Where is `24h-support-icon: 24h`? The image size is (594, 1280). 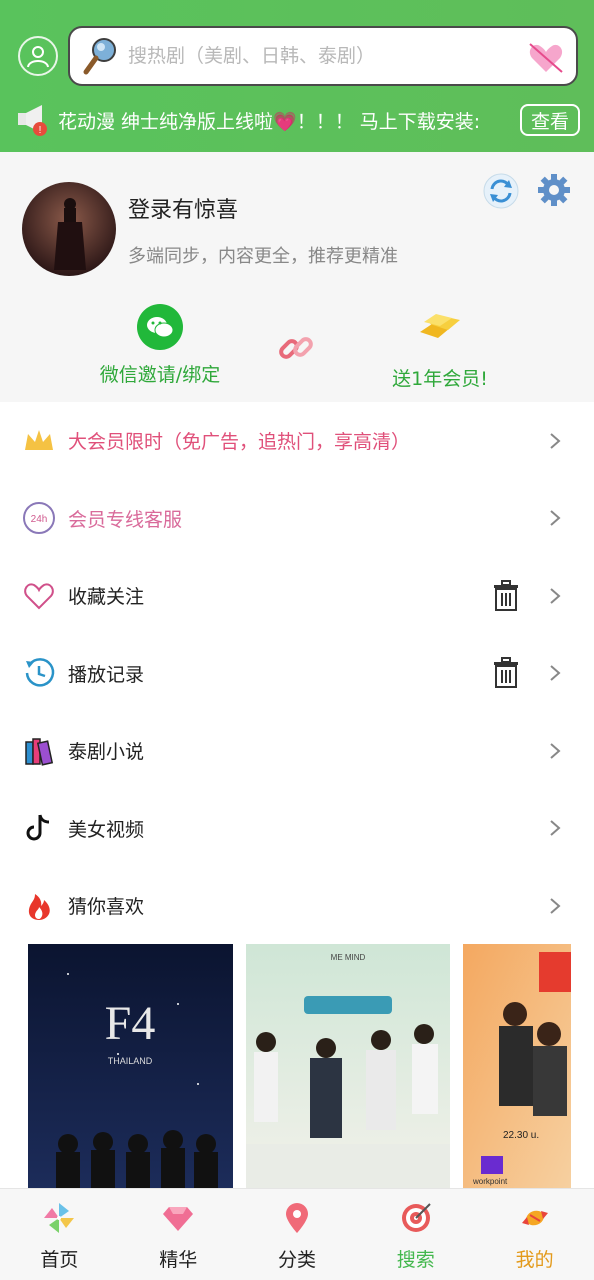 24h-support-icon: 24h is located at coordinates (39, 518).